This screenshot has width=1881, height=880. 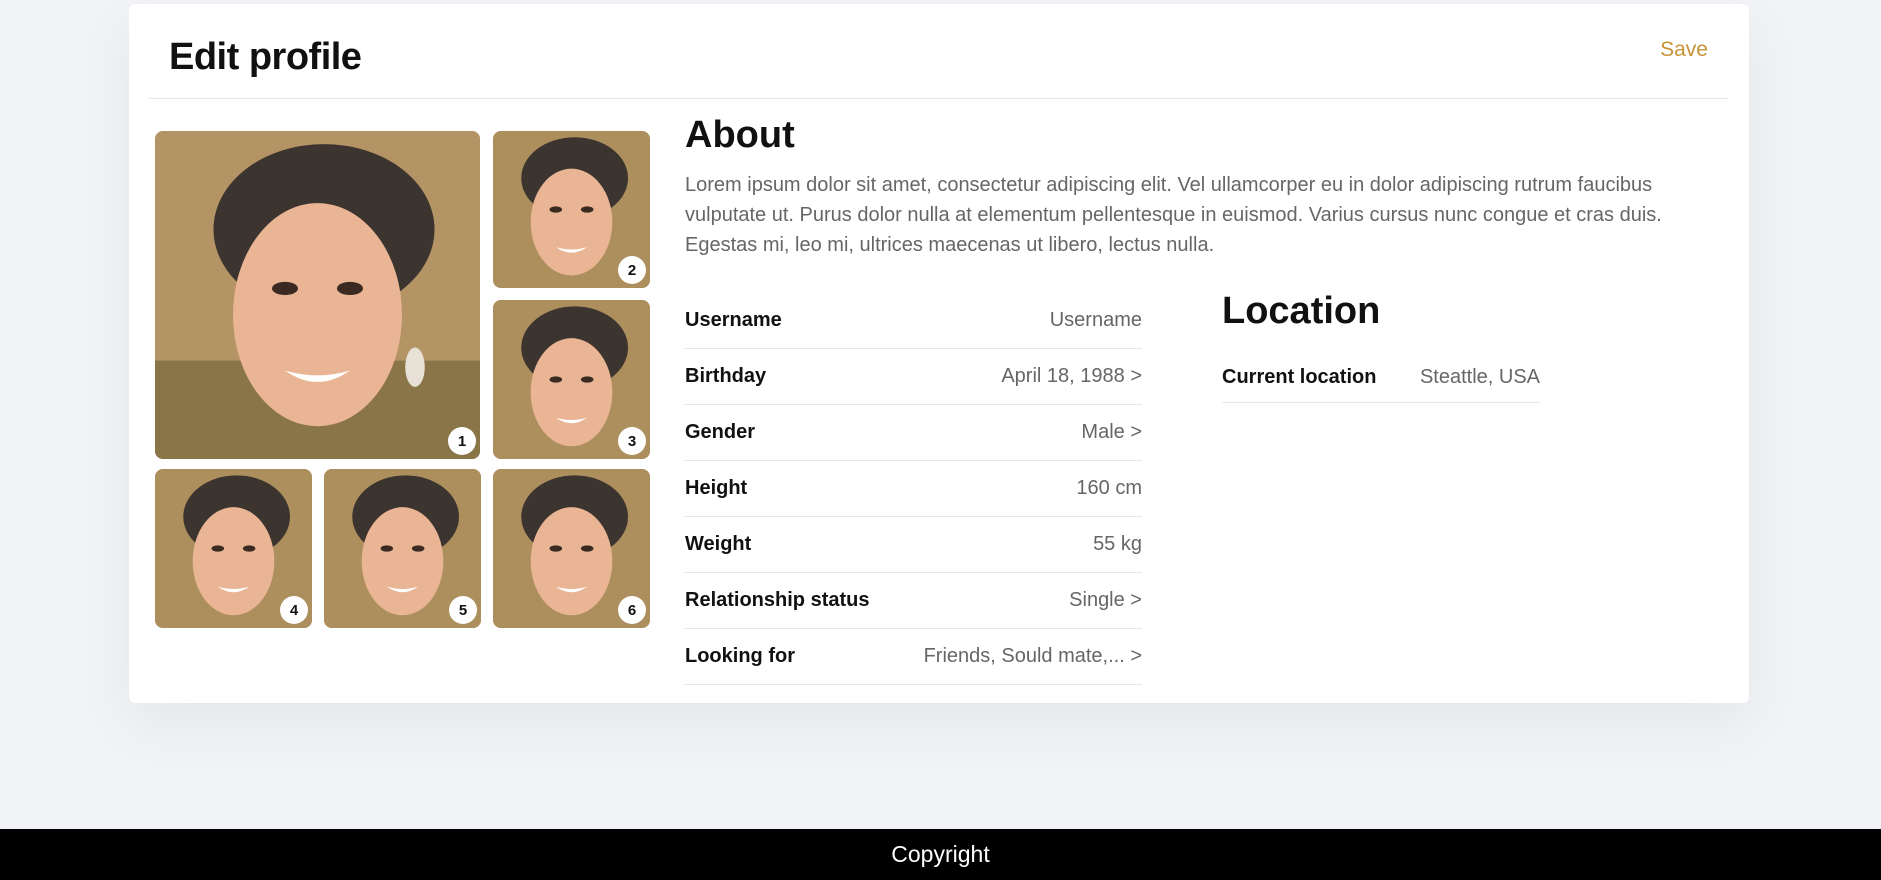 What do you see at coordinates (718, 544) in the screenshot?
I see `detail-label: Weight` at bounding box center [718, 544].